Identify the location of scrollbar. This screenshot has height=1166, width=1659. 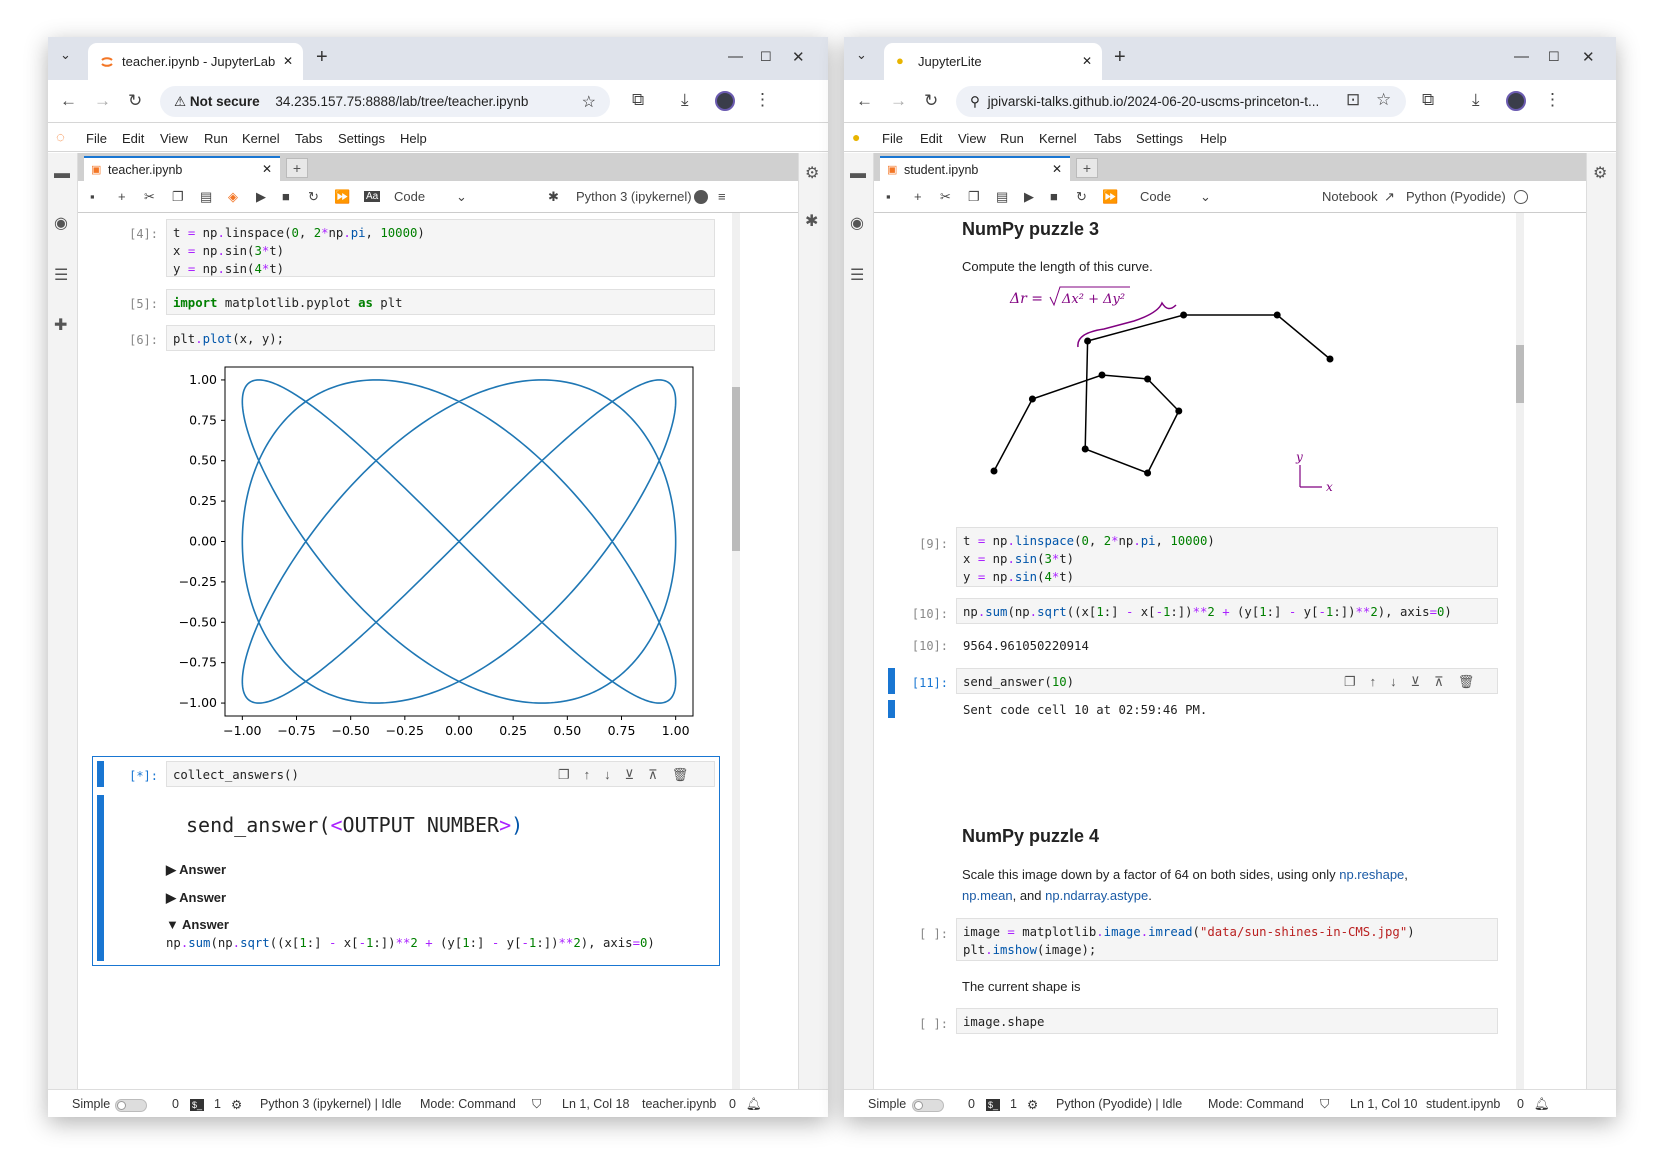
(1520, 651).